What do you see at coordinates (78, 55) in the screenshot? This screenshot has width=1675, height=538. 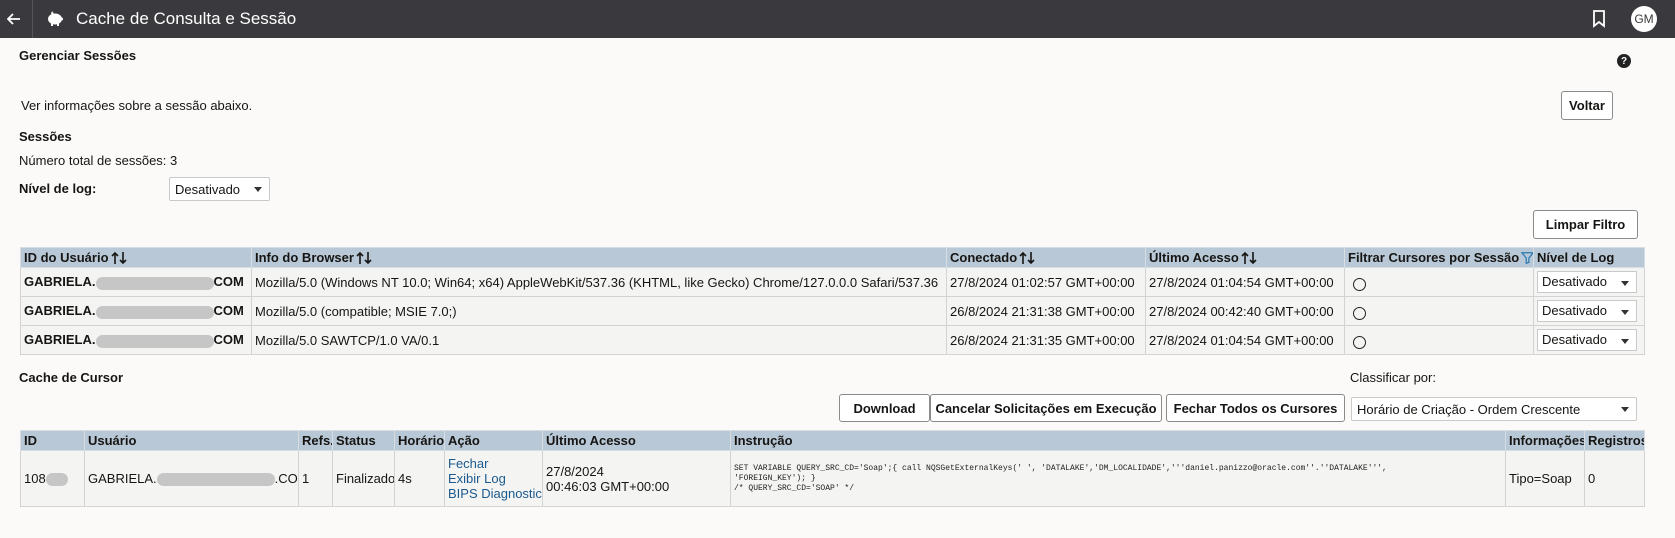 I see `section-title: Gerenciar Sessões` at bounding box center [78, 55].